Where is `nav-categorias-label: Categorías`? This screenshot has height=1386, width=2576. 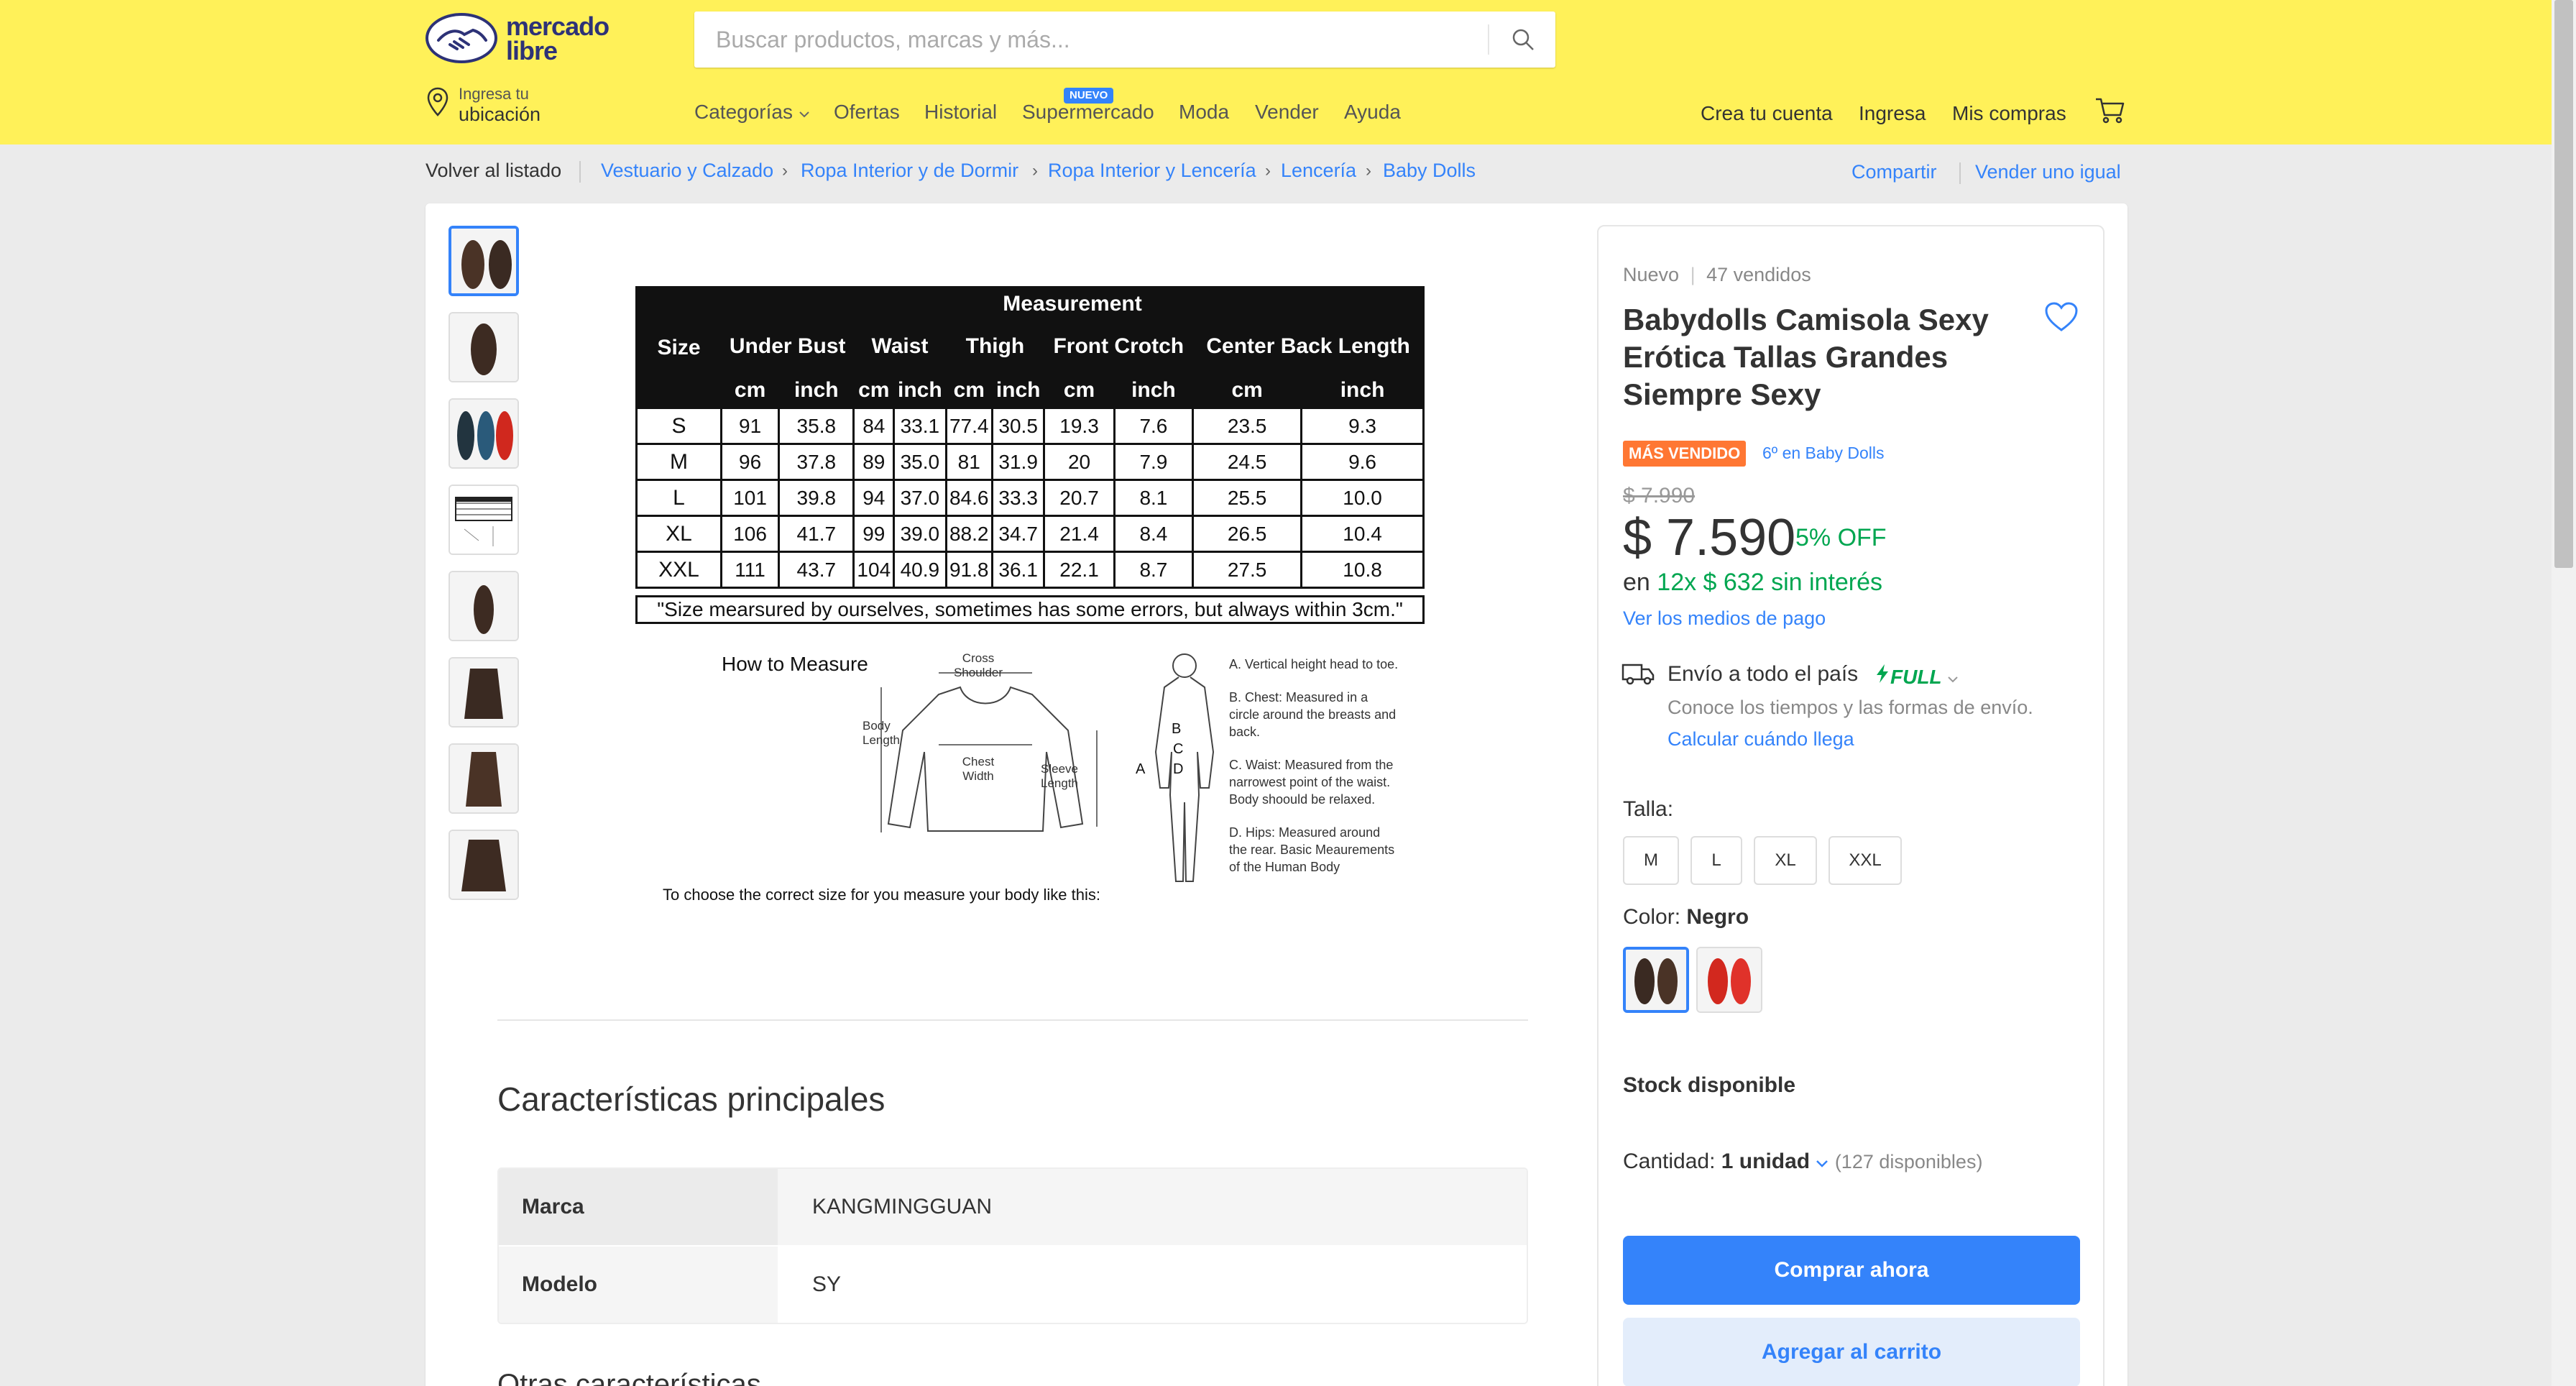 nav-categorias-label: Categorías is located at coordinates (743, 112).